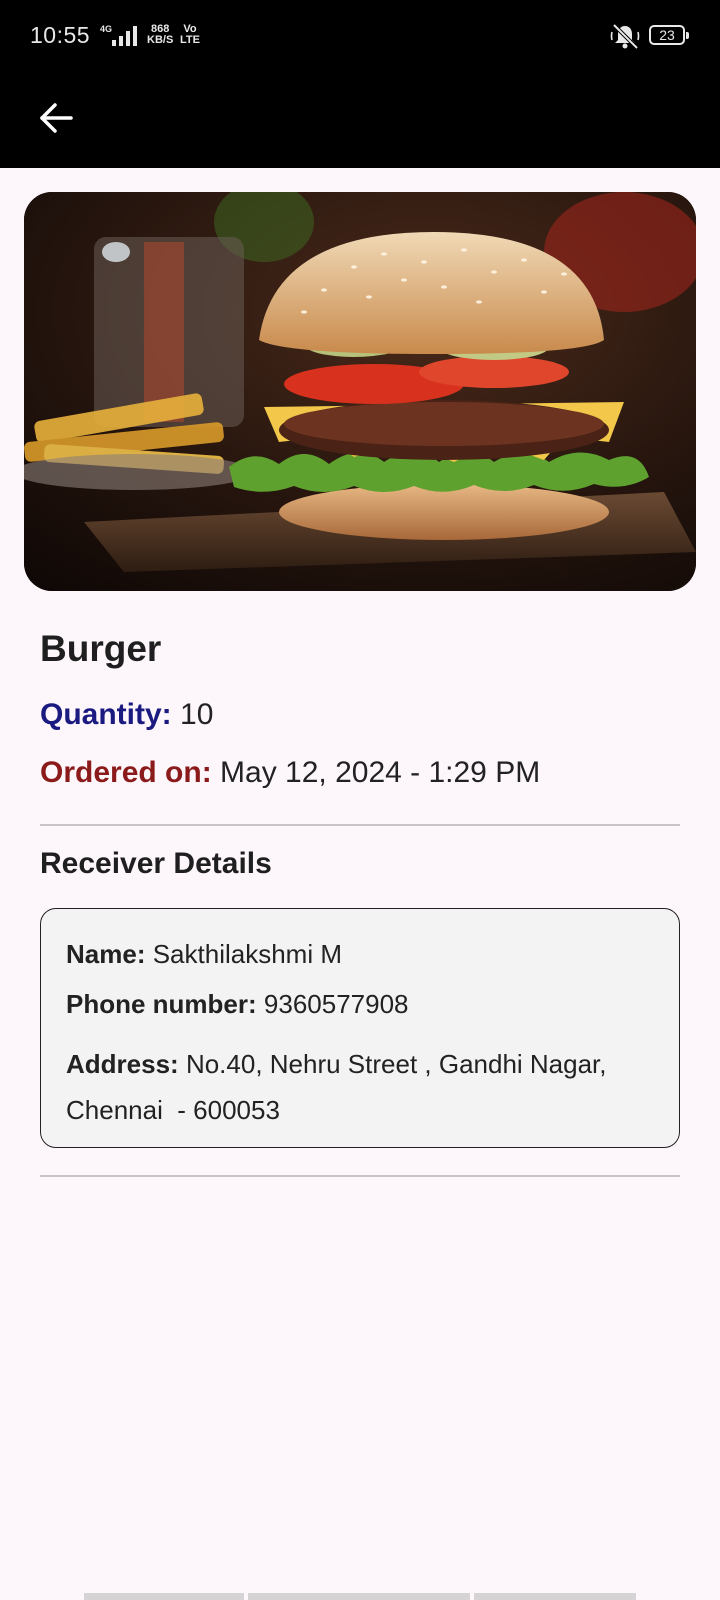 Image resolution: width=720 pixels, height=1600 pixels. Describe the element at coordinates (247, 954) in the screenshot. I see `receiver-name-value: Sakthilakshmi M` at that location.